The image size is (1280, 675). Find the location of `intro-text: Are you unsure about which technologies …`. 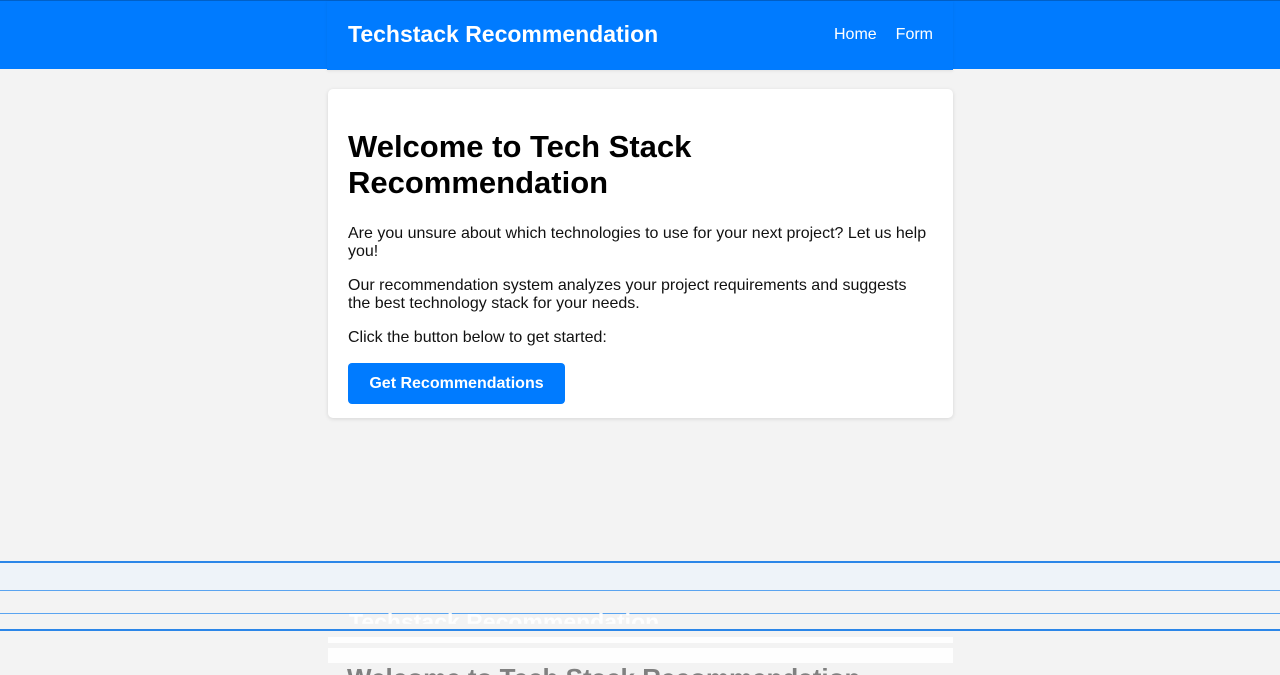

intro-text: Are you unsure about which technologies … is located at coordinates (637, 242).